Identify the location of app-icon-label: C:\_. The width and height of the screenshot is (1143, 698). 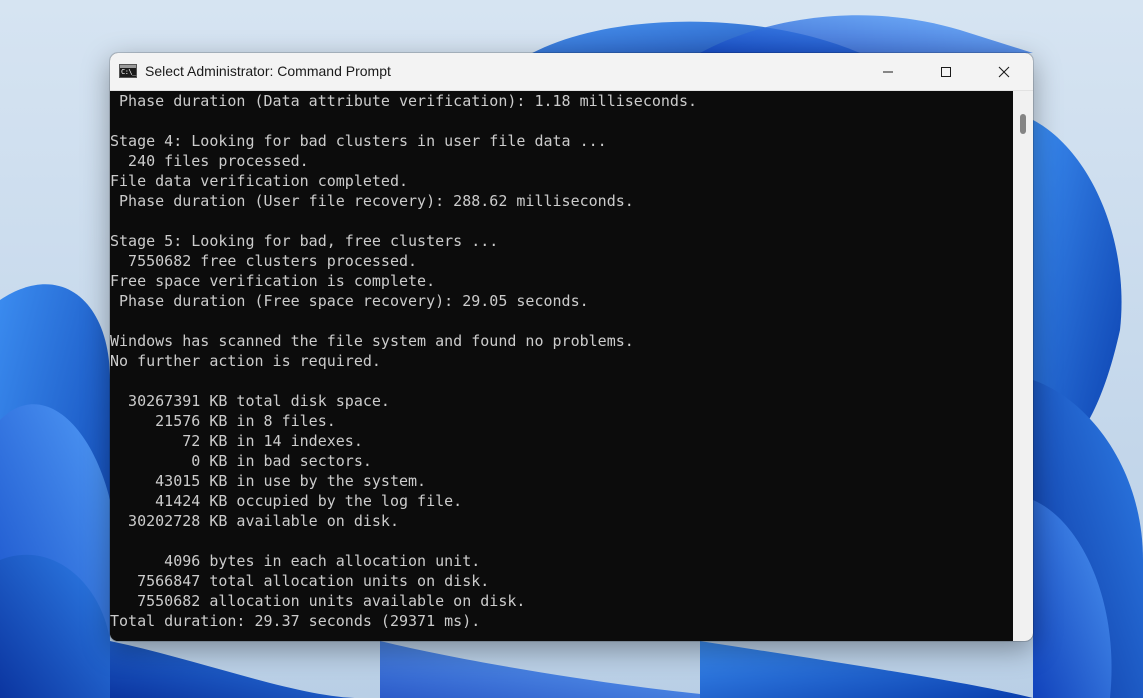
(128, 72).